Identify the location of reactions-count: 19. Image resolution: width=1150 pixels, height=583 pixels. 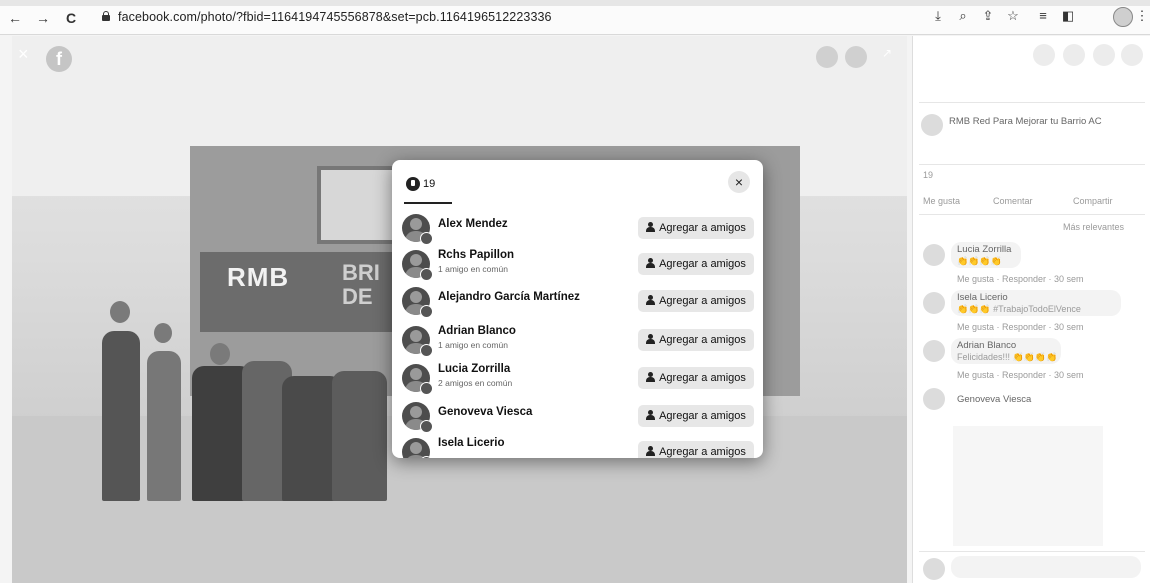
(928, 175).